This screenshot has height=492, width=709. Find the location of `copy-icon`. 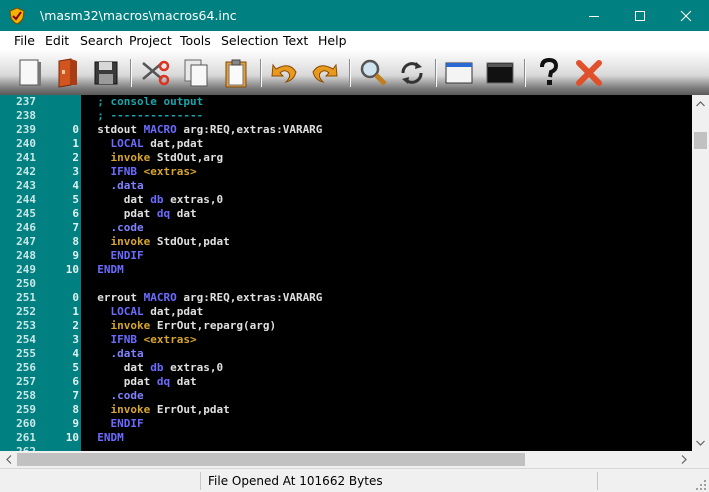

copy-icon is located at coordinates (196, 73).